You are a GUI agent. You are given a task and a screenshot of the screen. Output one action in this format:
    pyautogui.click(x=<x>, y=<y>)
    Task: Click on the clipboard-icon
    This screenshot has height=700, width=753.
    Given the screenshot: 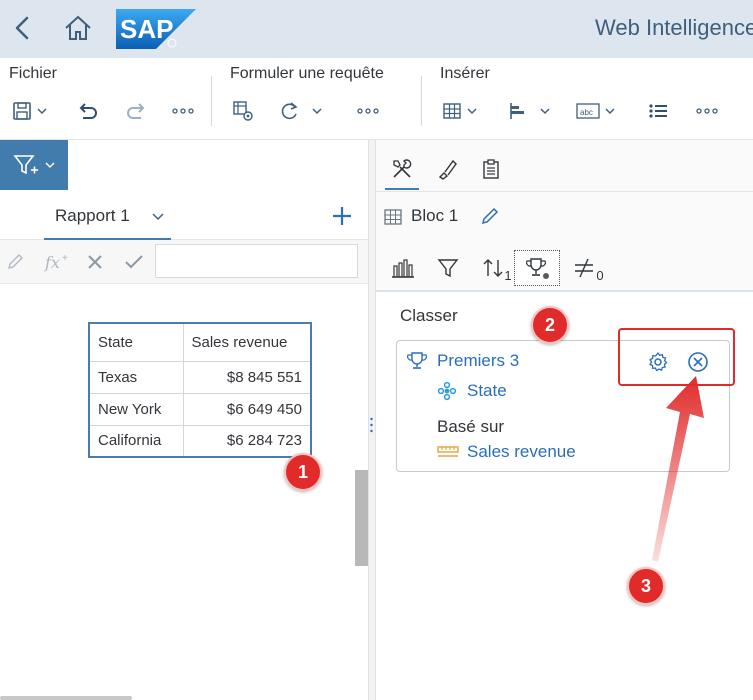 What is the action you would take?
    pyautogui.click(x=491, y=169)
    